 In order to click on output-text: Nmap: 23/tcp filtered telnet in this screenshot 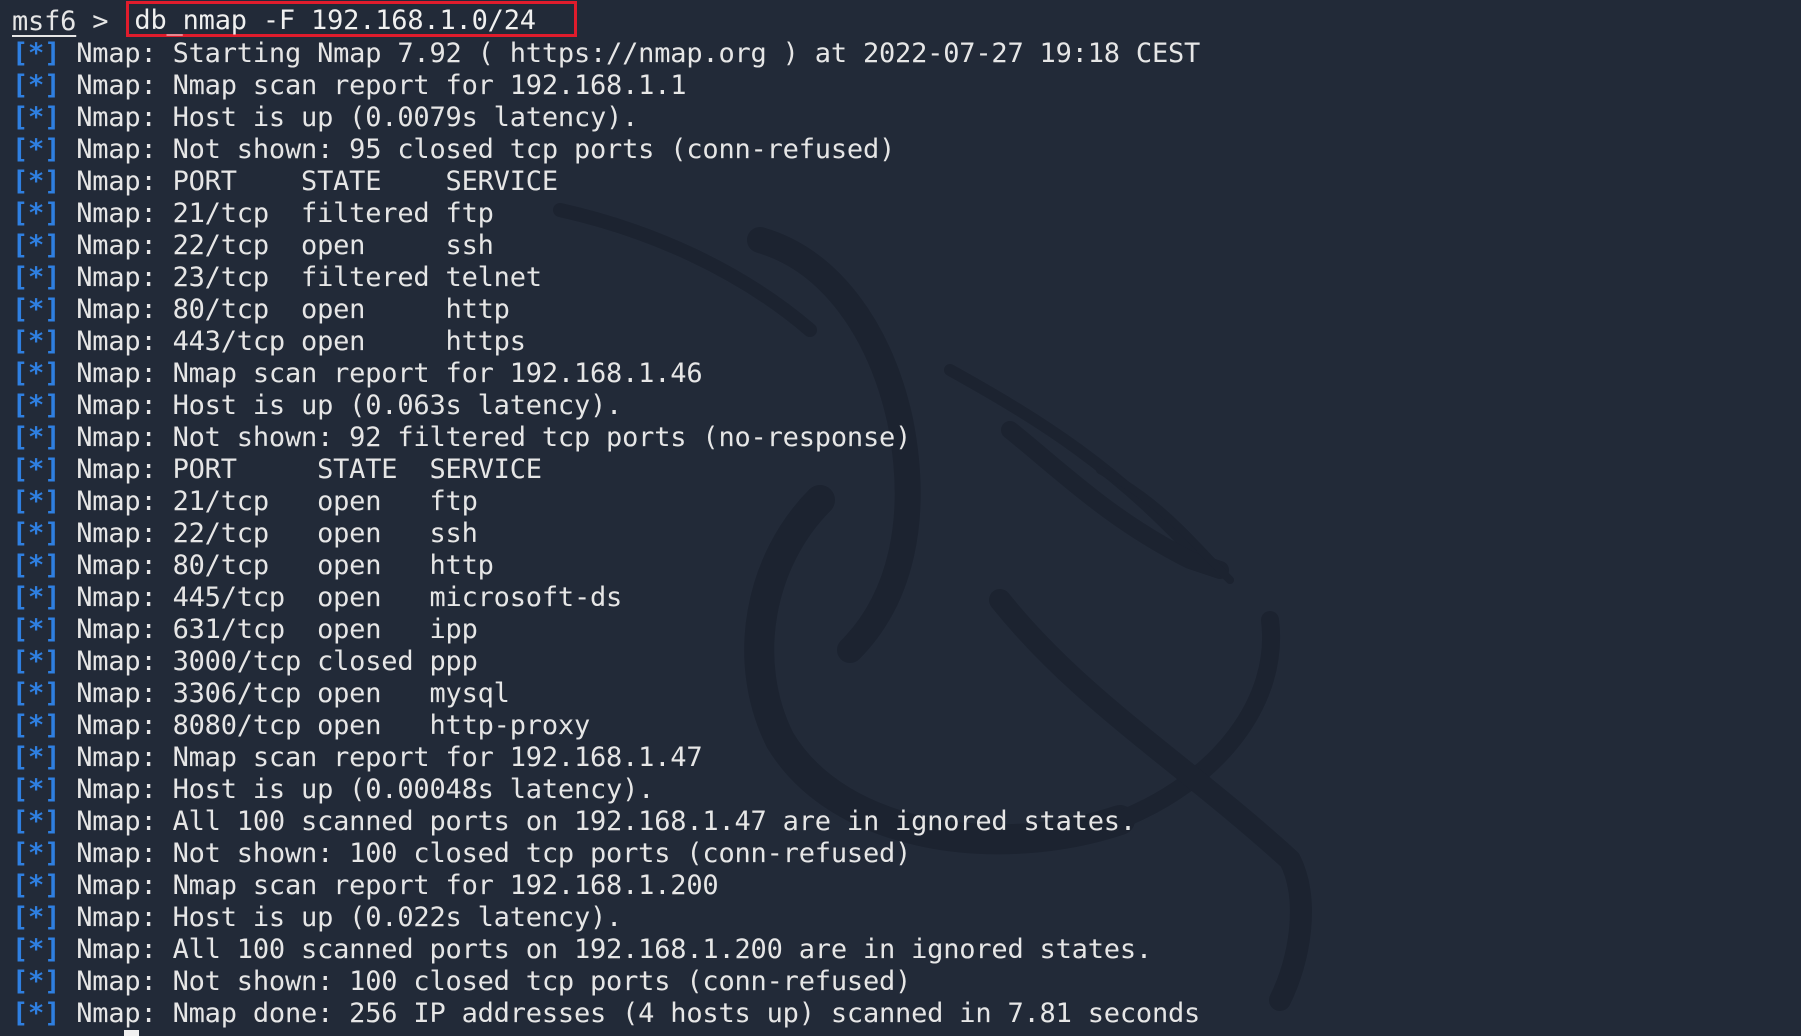, I will do `click(309, 277)`.